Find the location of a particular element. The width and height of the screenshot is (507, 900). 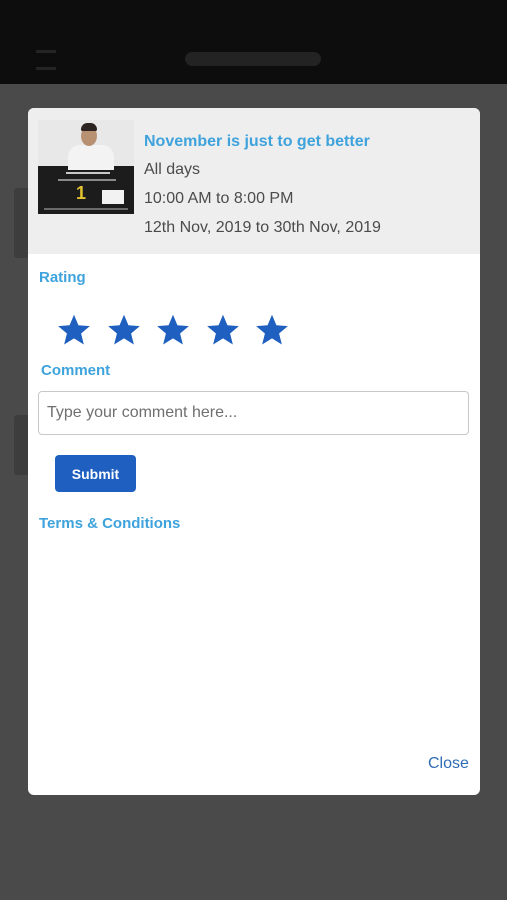

submit-button: Submit is located at coordinates (95, 473).